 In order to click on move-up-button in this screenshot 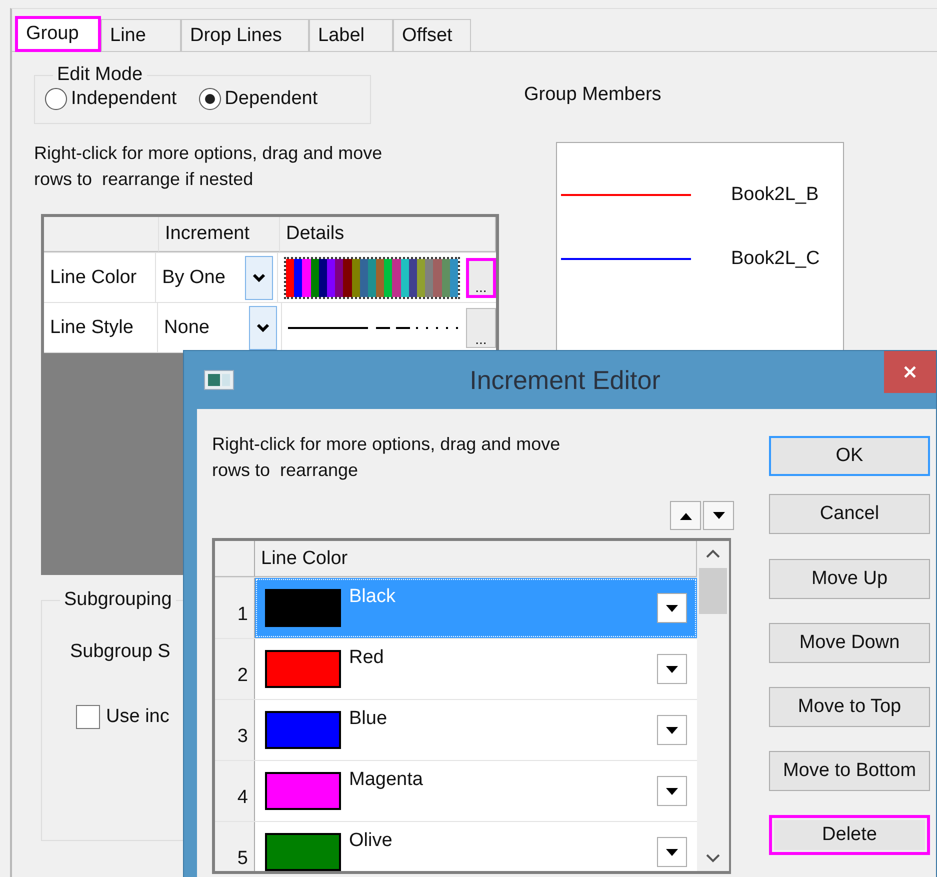, I will do `click(685, 515)`.